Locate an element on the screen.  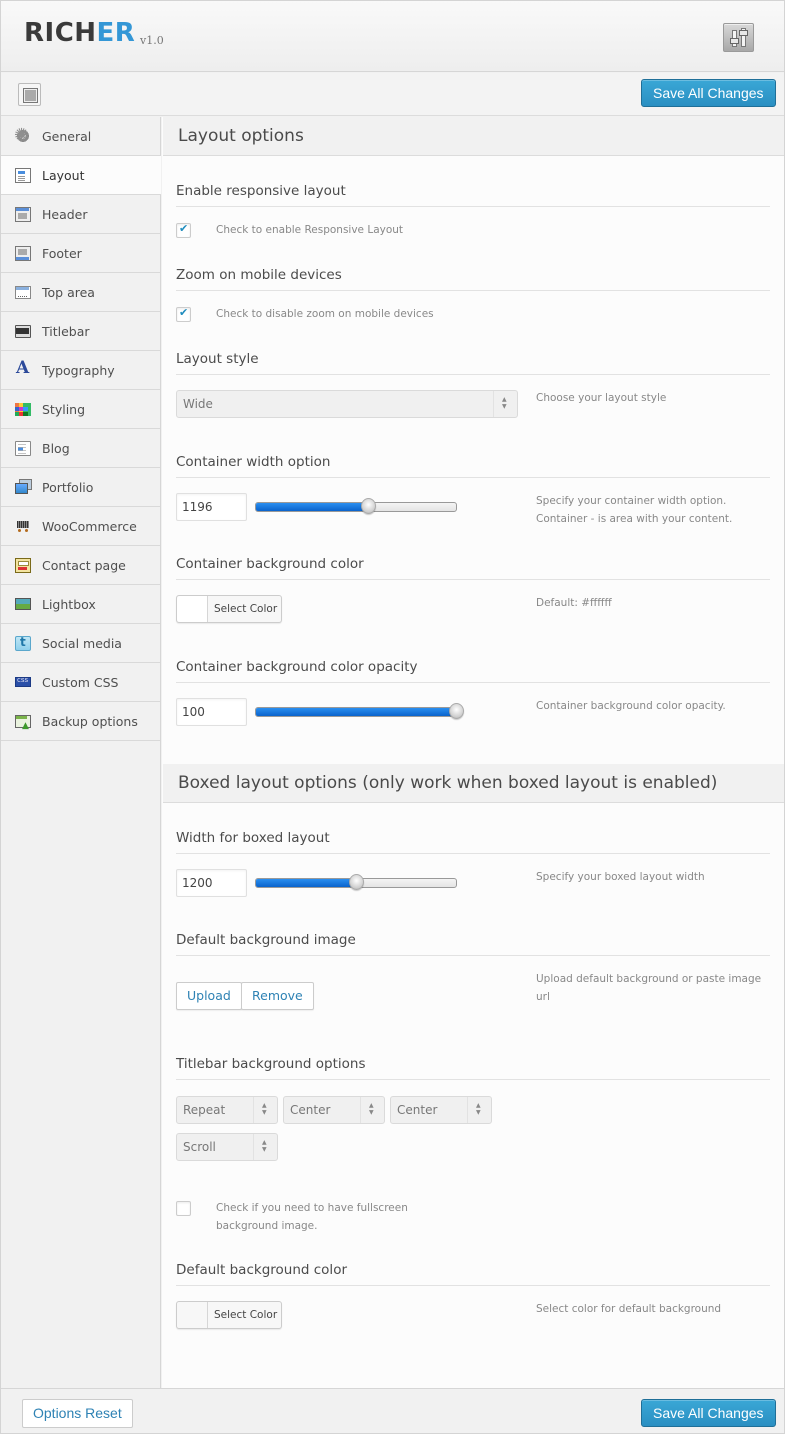
checkbox-label: Check to disable zoom on mobile devices is located at coordinates (325, 314).